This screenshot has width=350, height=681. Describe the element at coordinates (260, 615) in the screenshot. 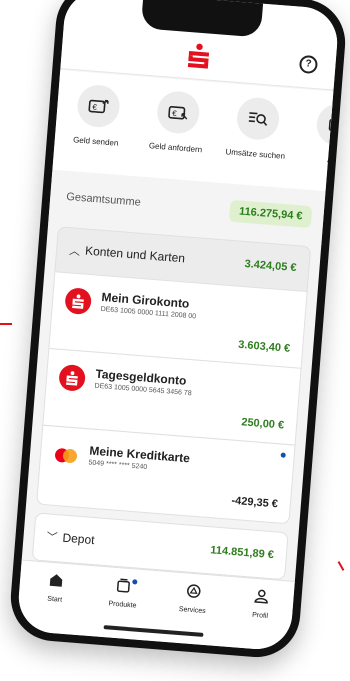

I see `tab-label: Profil` at that location.